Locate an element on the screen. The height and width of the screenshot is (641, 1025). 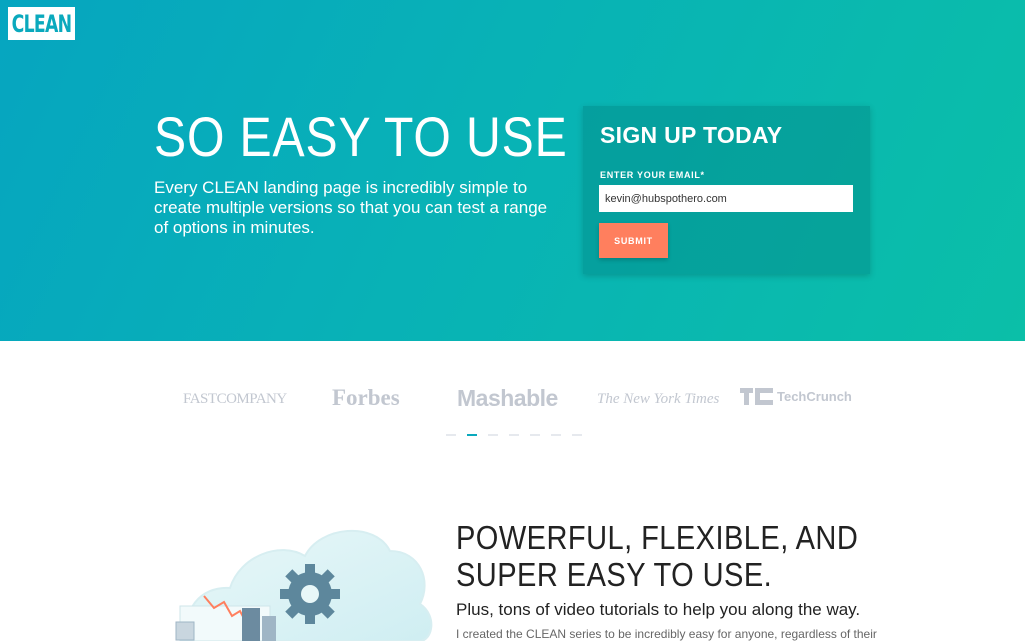
new-york-times-logo: The New York Times is located at coordinates (658, 399).